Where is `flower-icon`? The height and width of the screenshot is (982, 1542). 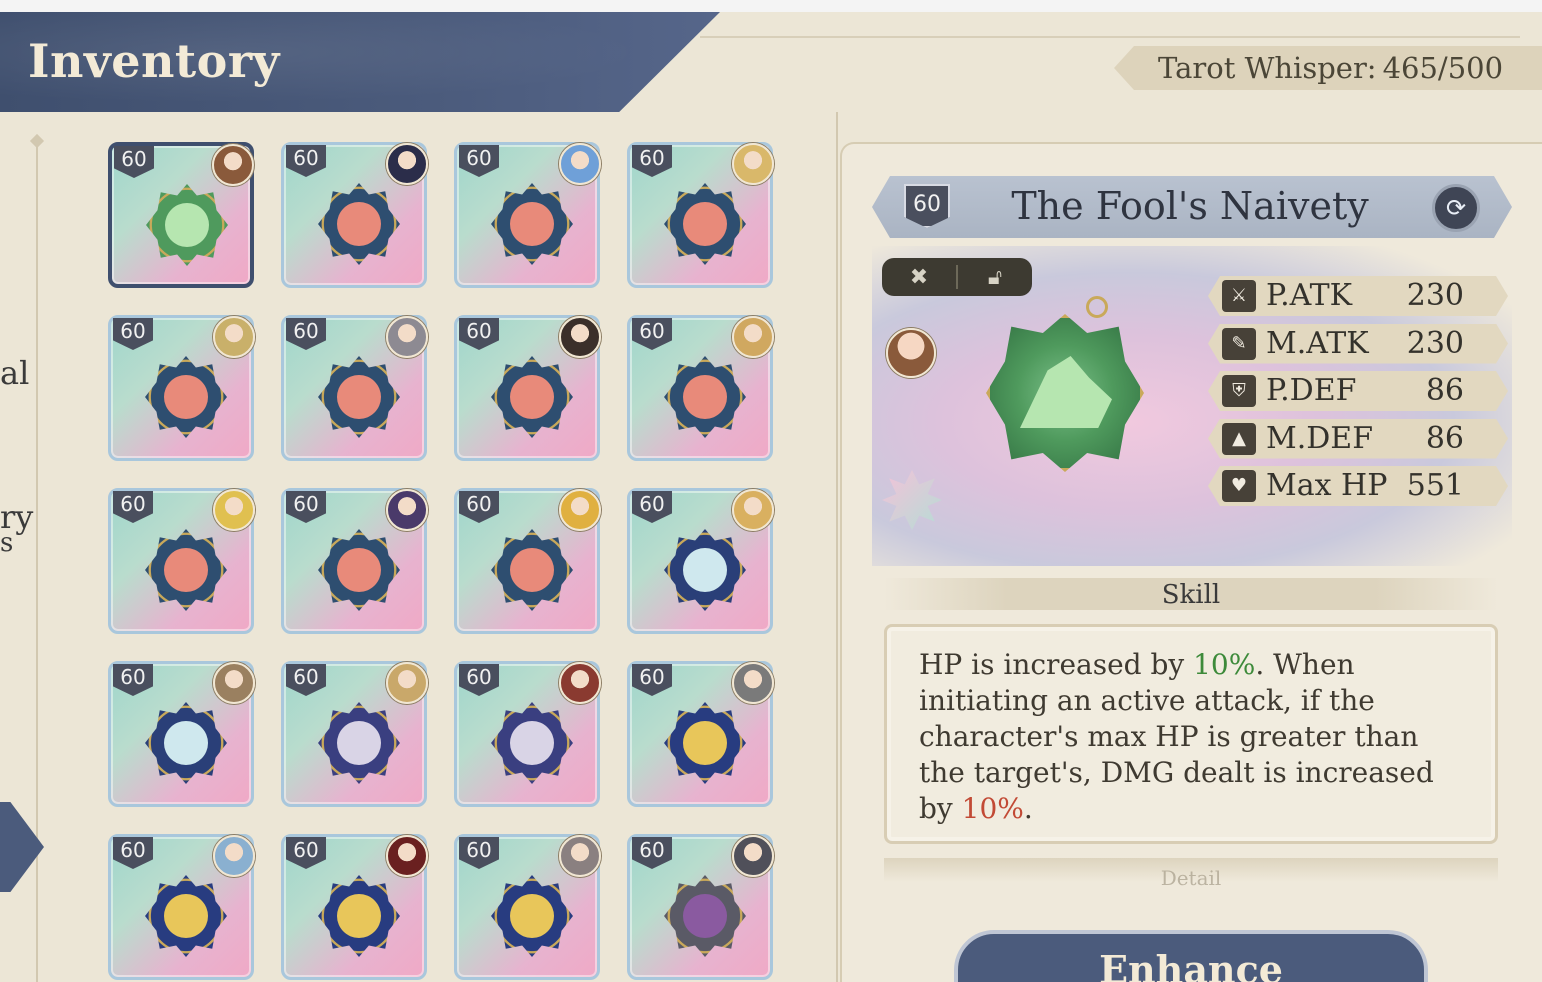 flower-icon is located at coordinates (912, 500).